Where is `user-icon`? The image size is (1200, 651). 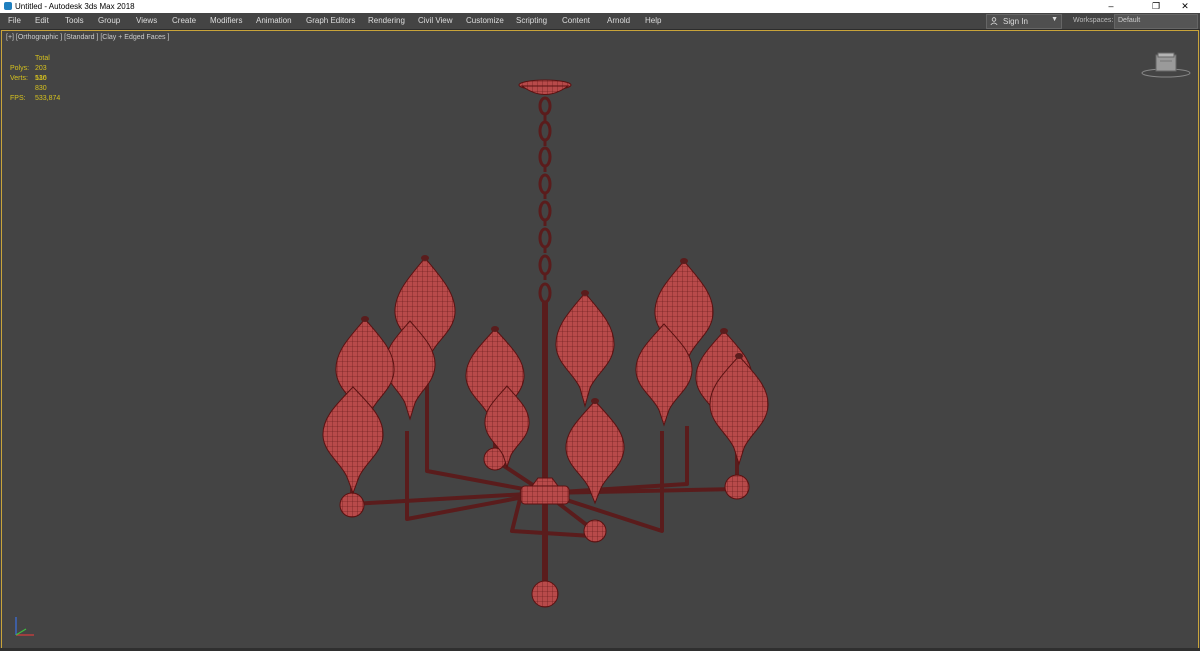 user-icon is located at coordinates (994, 21).